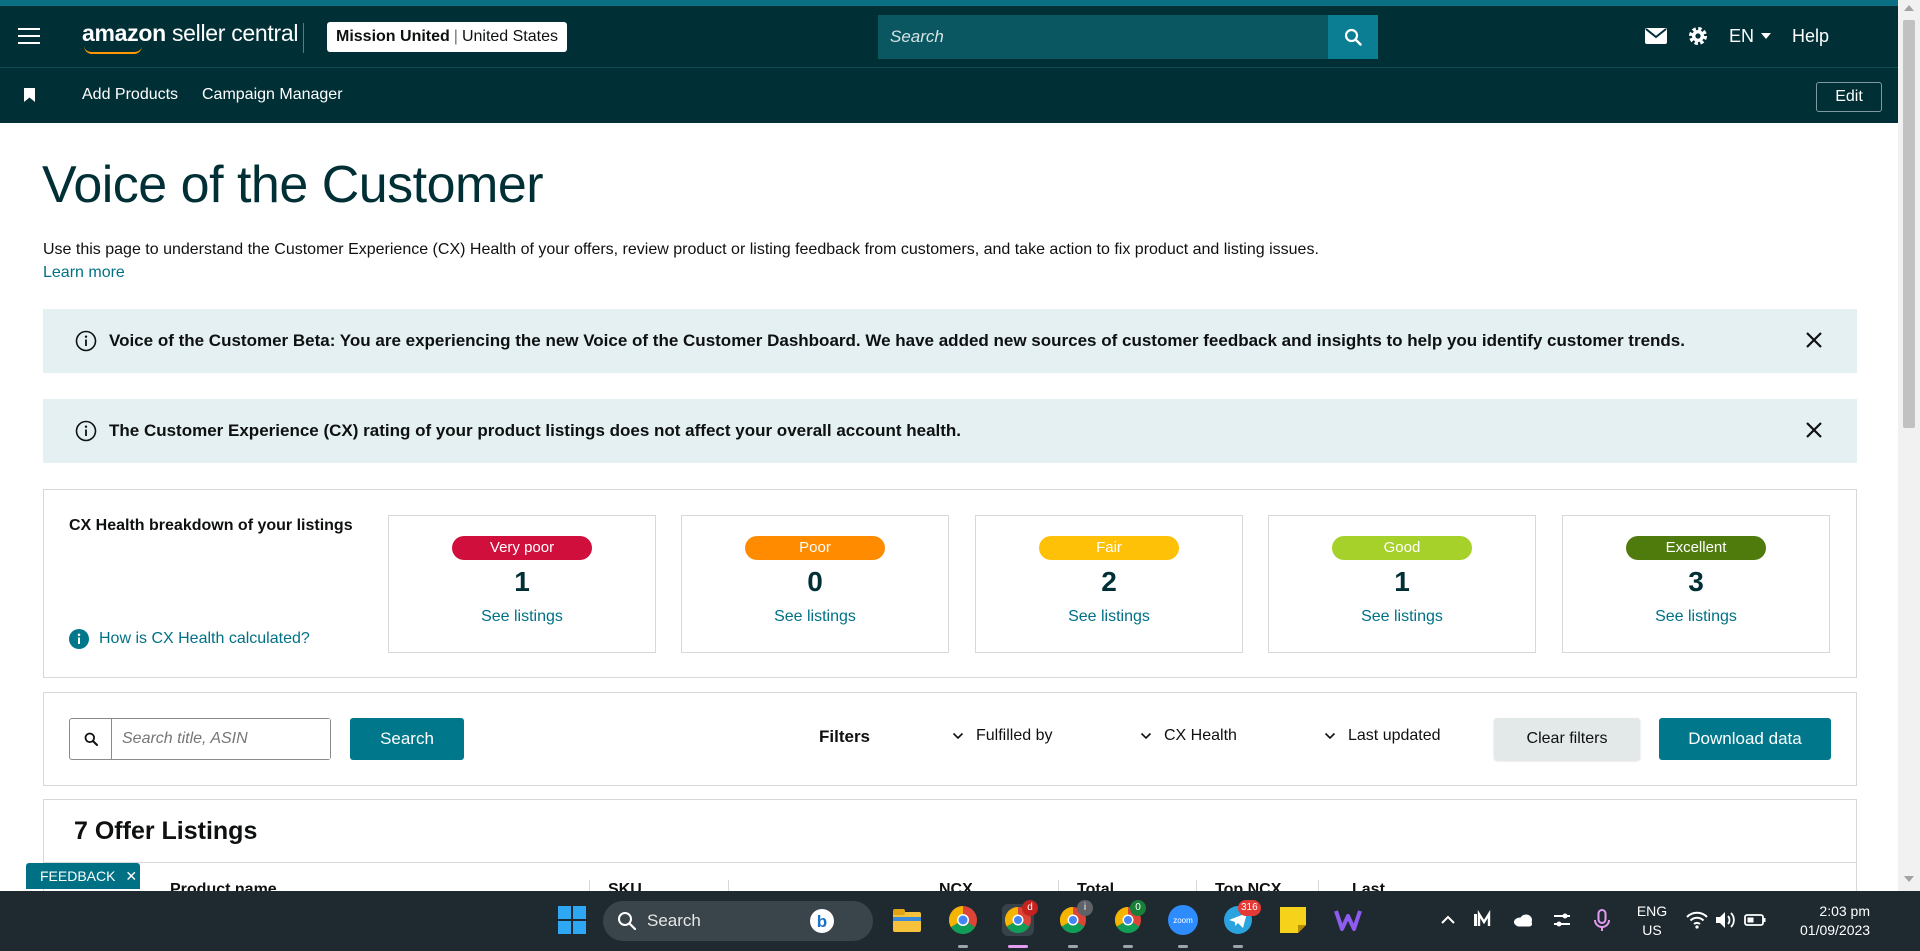 The height and width of the screenshot is (951, 1920). Describe the element at coordinates (407, 739) in the screenshot. I see `asin-search-button: Search` at that location.